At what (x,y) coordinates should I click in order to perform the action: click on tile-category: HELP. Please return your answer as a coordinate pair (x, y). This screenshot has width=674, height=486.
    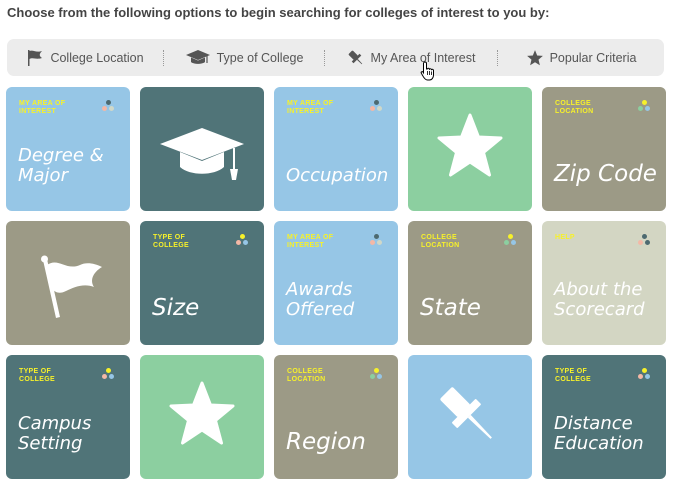
    Looking at the image, I should click on (565, 237).